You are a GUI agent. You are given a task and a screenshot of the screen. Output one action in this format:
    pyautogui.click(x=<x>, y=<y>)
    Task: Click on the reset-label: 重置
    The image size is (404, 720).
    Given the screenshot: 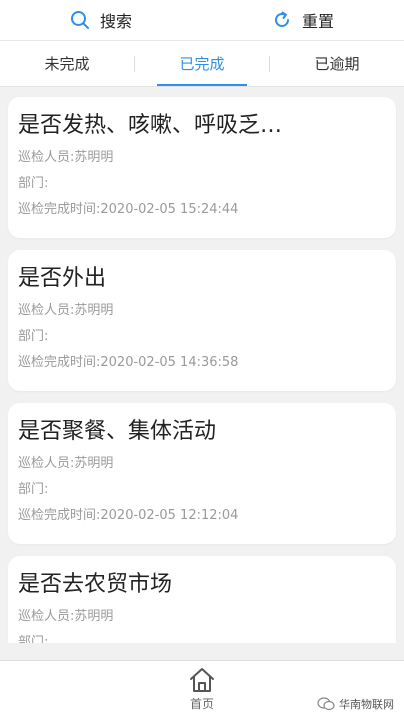 What is the action you would take?
    pyautogui.click(x=317, y=21)
    